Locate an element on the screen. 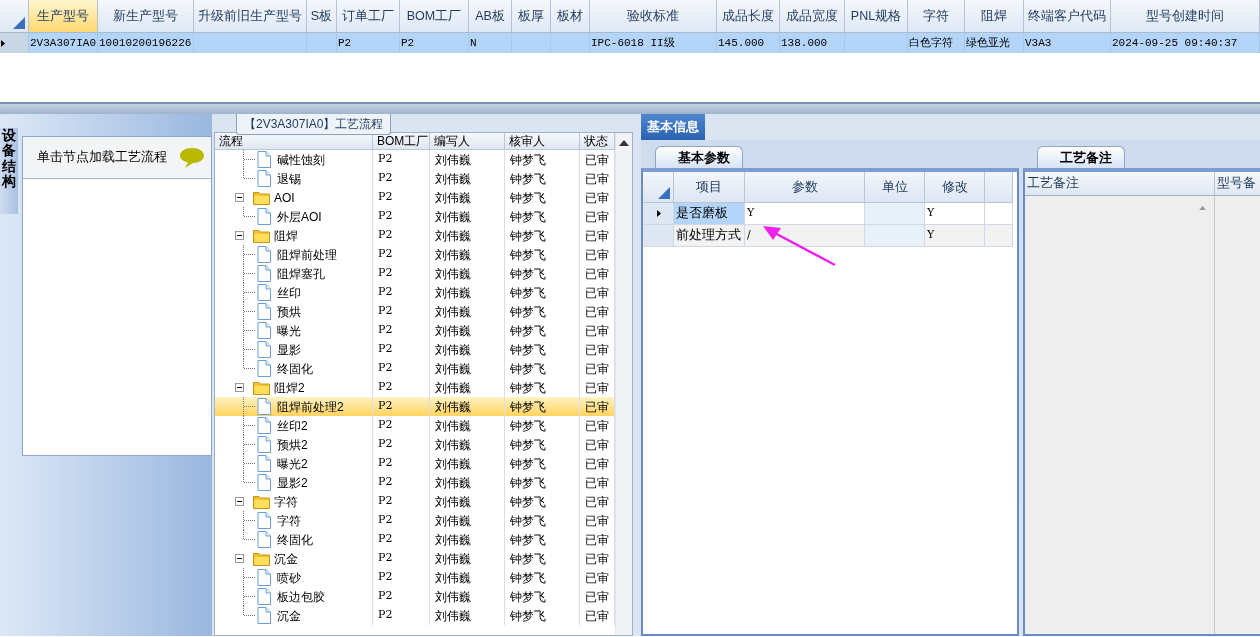  tree-row: 板边包胶 P2 刘伟巍 钟梦飞 已审 is located at coordinates (415, 596).